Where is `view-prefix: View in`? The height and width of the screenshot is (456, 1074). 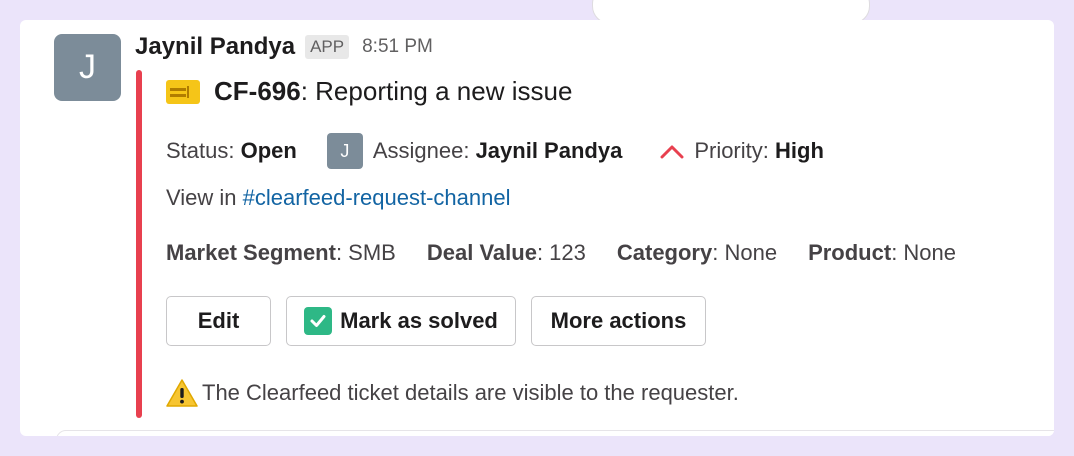 view-prefix: View in is located at coordinates (204, 197).